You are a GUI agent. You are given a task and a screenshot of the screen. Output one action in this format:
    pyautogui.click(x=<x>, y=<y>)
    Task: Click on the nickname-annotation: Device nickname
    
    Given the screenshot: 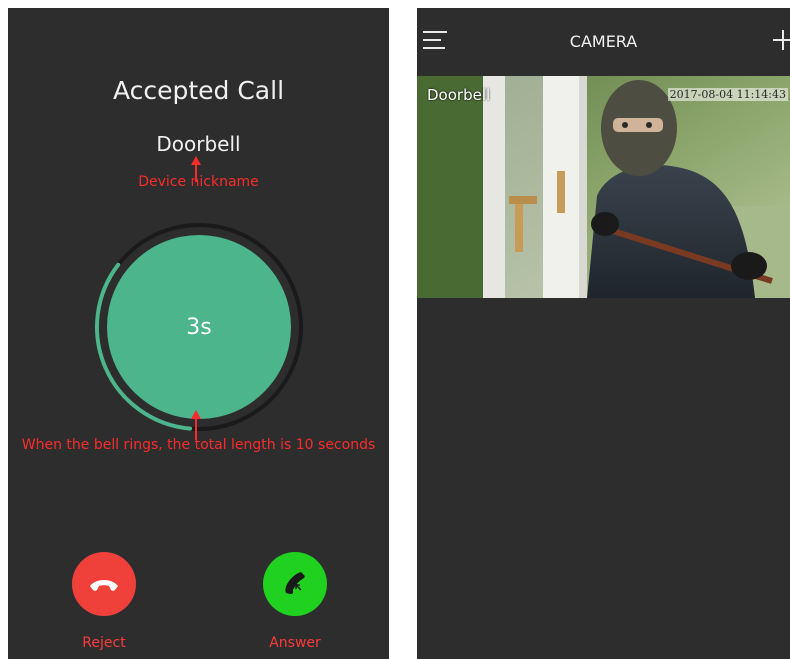 What is the action you would take?
    pyautogui.click(x=198, y=182)
    